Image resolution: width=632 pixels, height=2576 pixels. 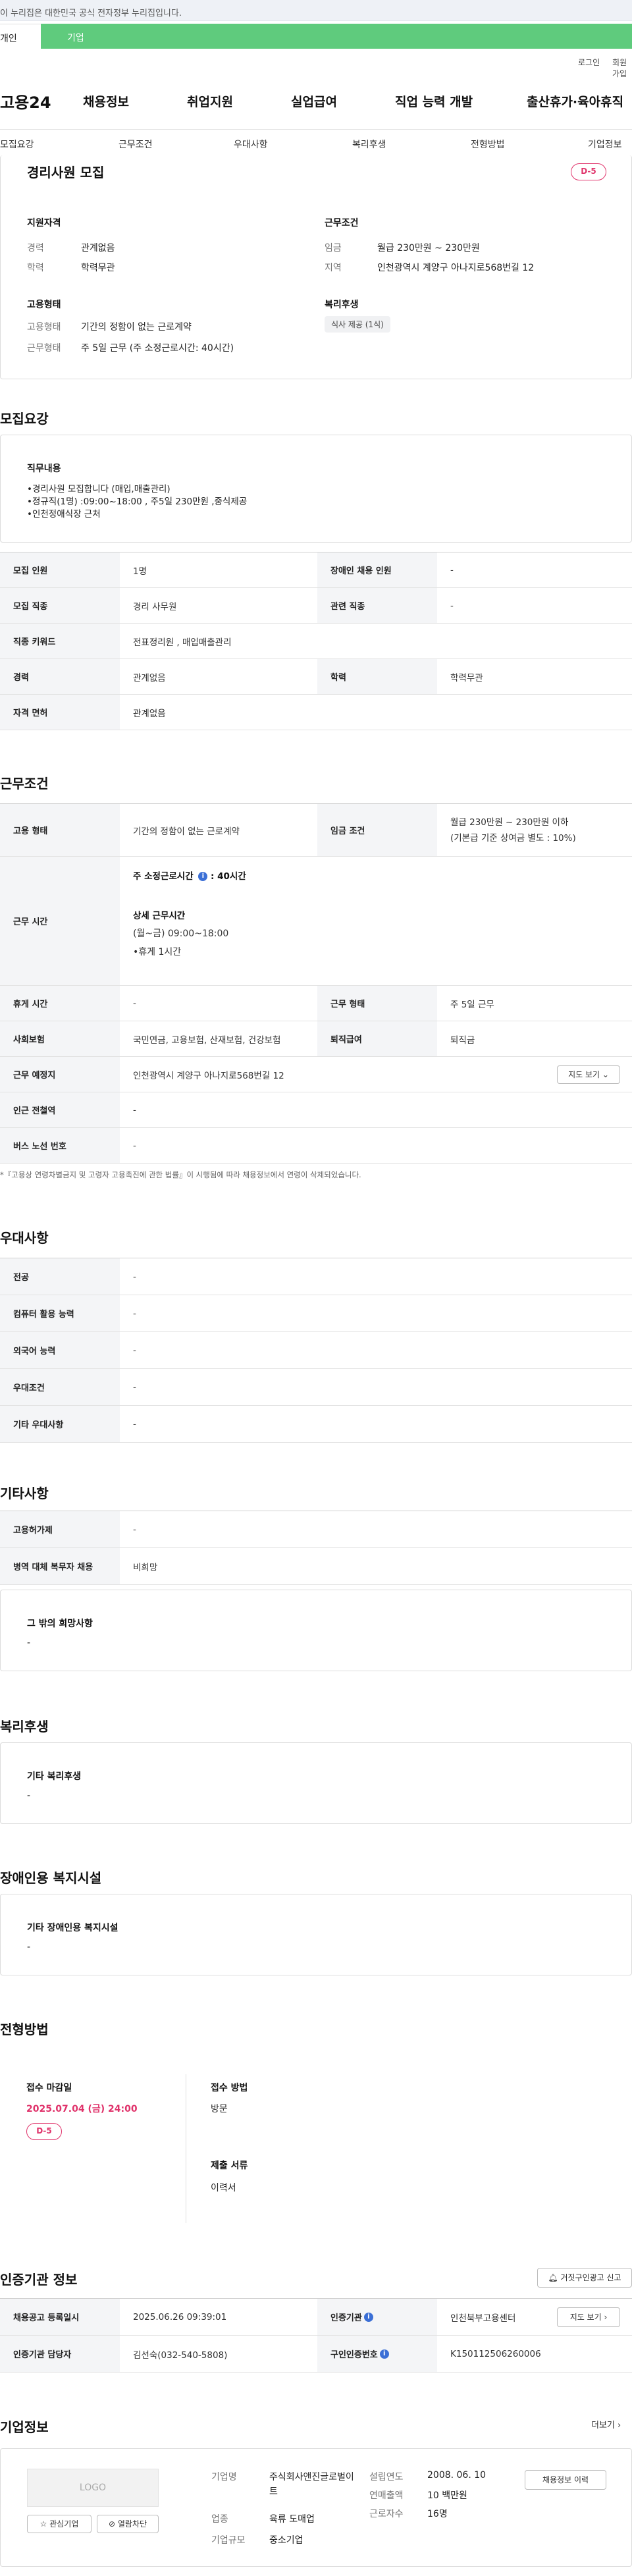 I want to click on cell-header: 기타 우대사항, so click(x=60, y=1424).